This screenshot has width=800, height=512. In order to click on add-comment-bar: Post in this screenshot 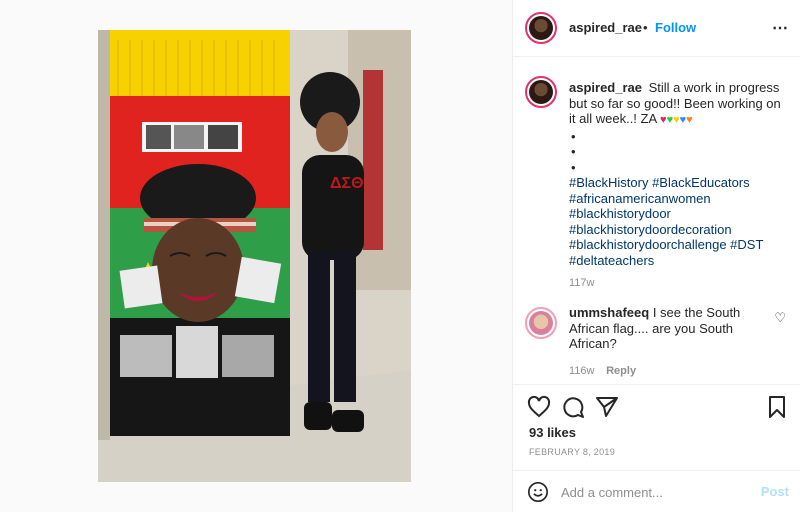, I will do `click(656, 491)`.